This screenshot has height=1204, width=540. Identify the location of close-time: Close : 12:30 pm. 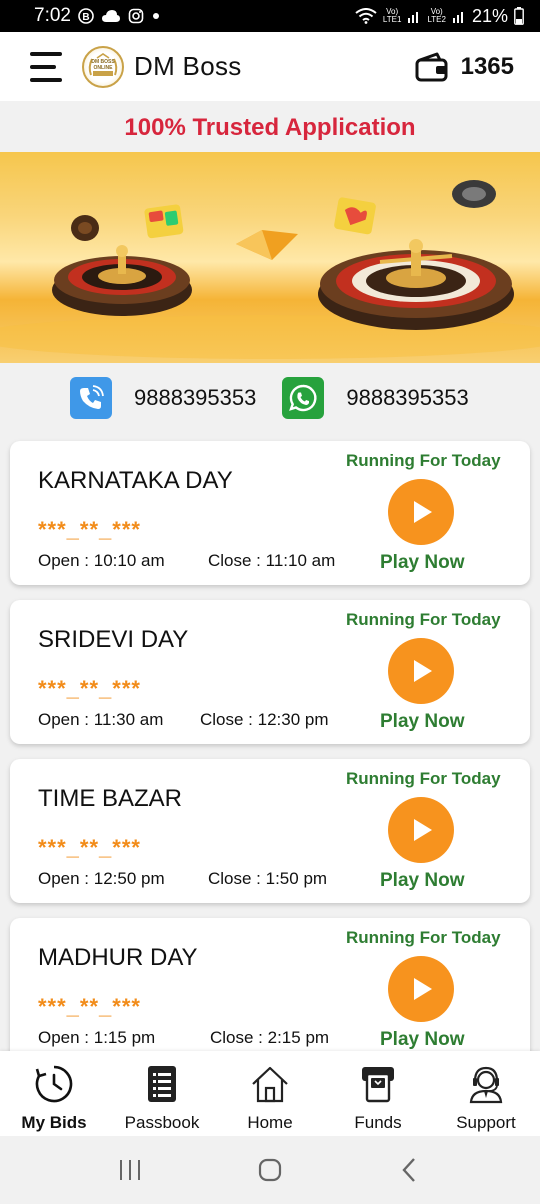
(264, 719).